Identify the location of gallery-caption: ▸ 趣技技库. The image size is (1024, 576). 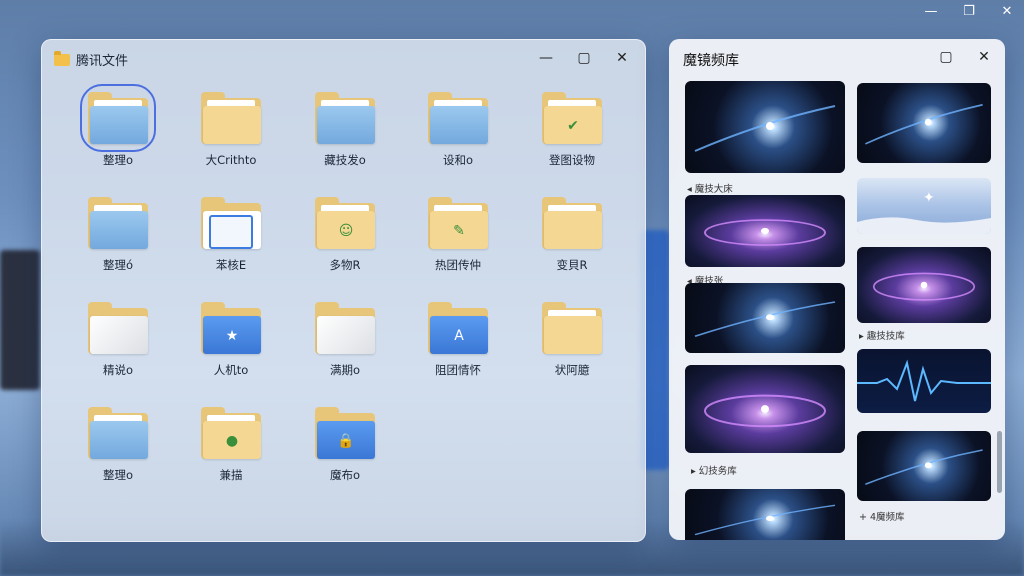
(882, 336).